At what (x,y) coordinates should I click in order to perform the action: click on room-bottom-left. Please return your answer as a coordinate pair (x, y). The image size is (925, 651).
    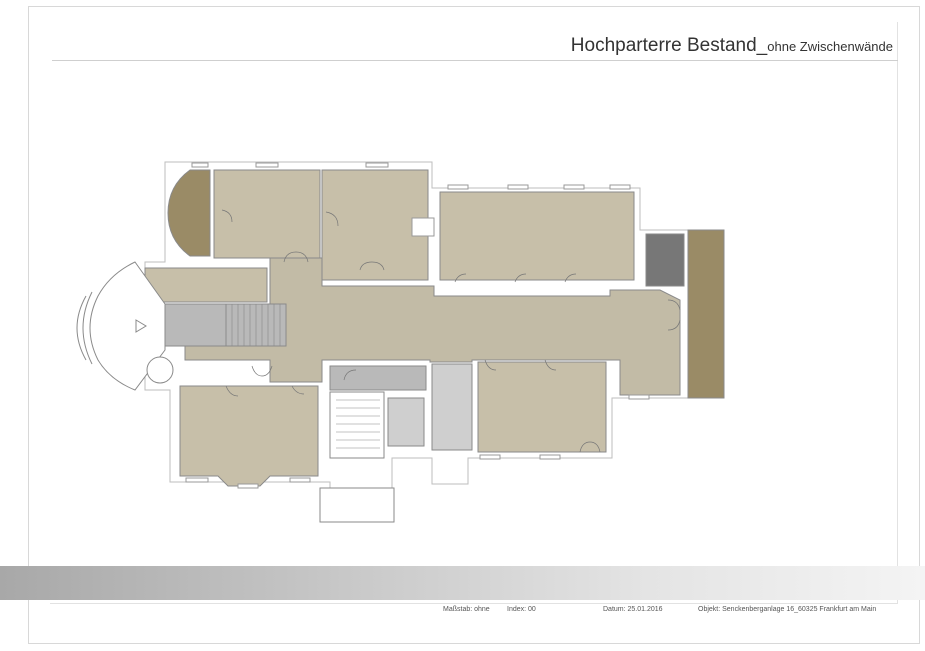
    Looking at the image, I should click on (249, 436).